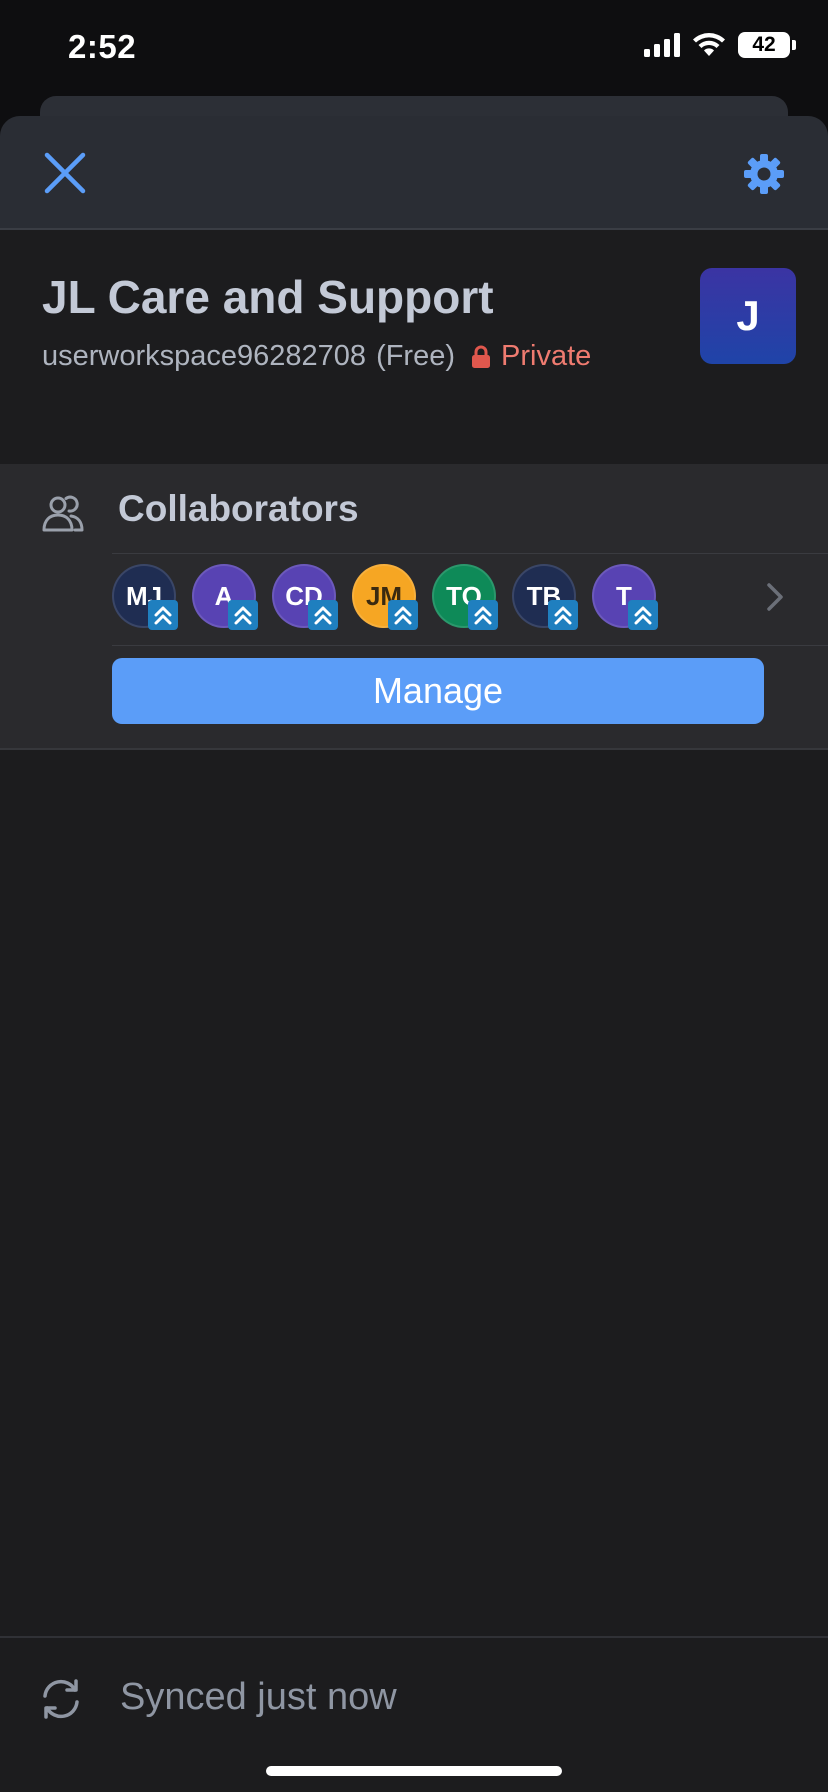 Image resolution: width=828 pixels, height=1792 pixels. Describe the element at coordinates (465, 597) in the screenshot. I see `collaborator-avatar: TO` at that location.